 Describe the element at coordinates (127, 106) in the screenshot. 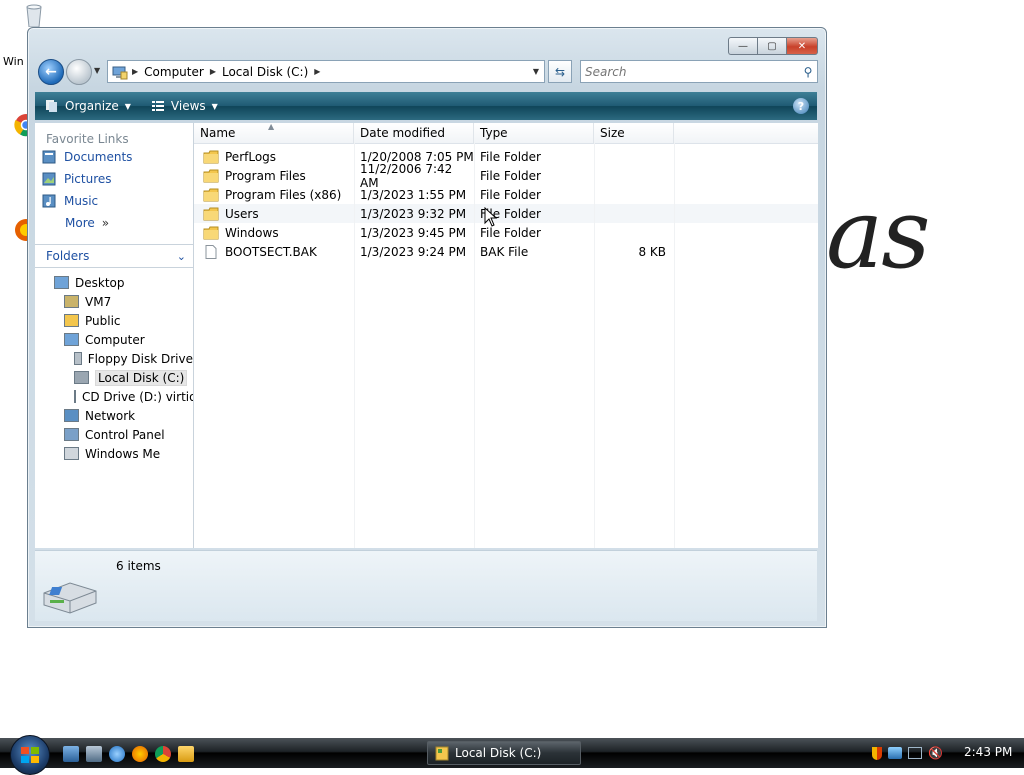

I see `chevron-down-icon: ▼` at that location.